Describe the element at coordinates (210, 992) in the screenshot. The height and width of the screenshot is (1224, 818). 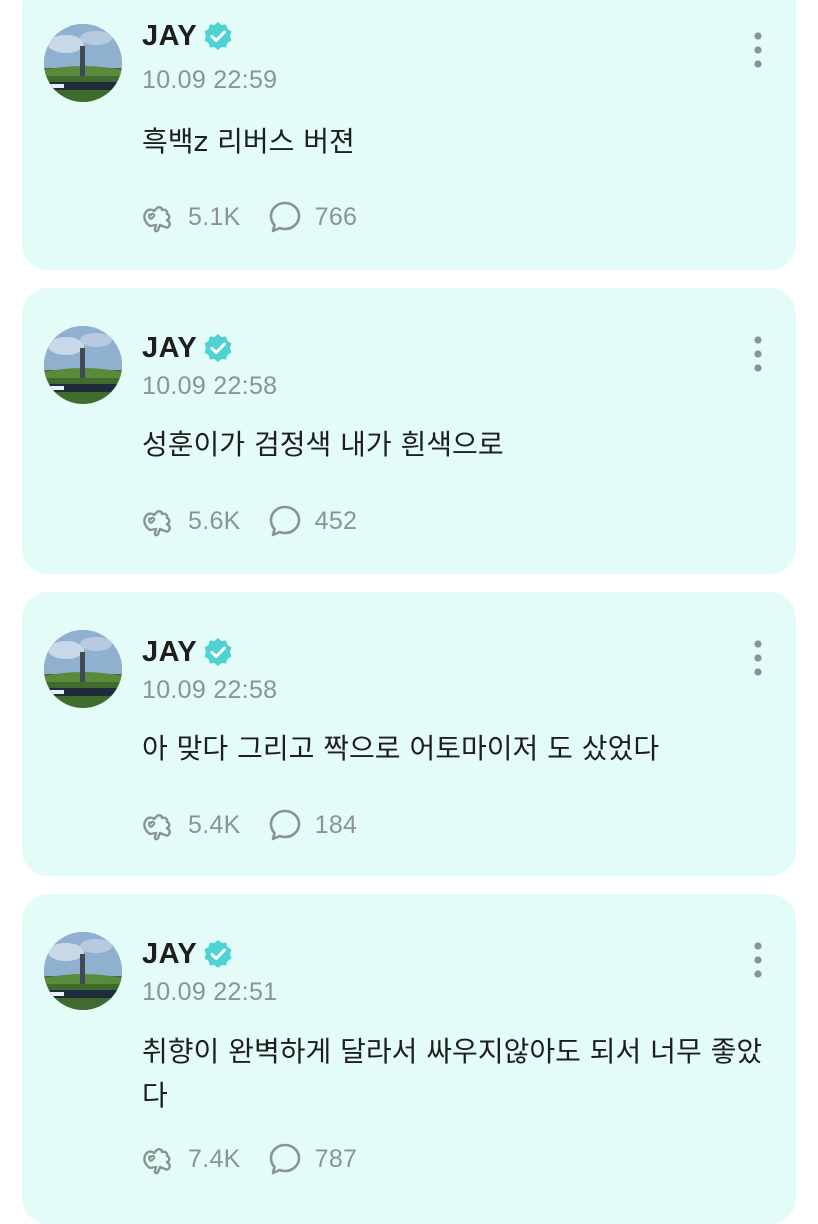
I see `post-timestamp: 10.09 22:51` at that location.